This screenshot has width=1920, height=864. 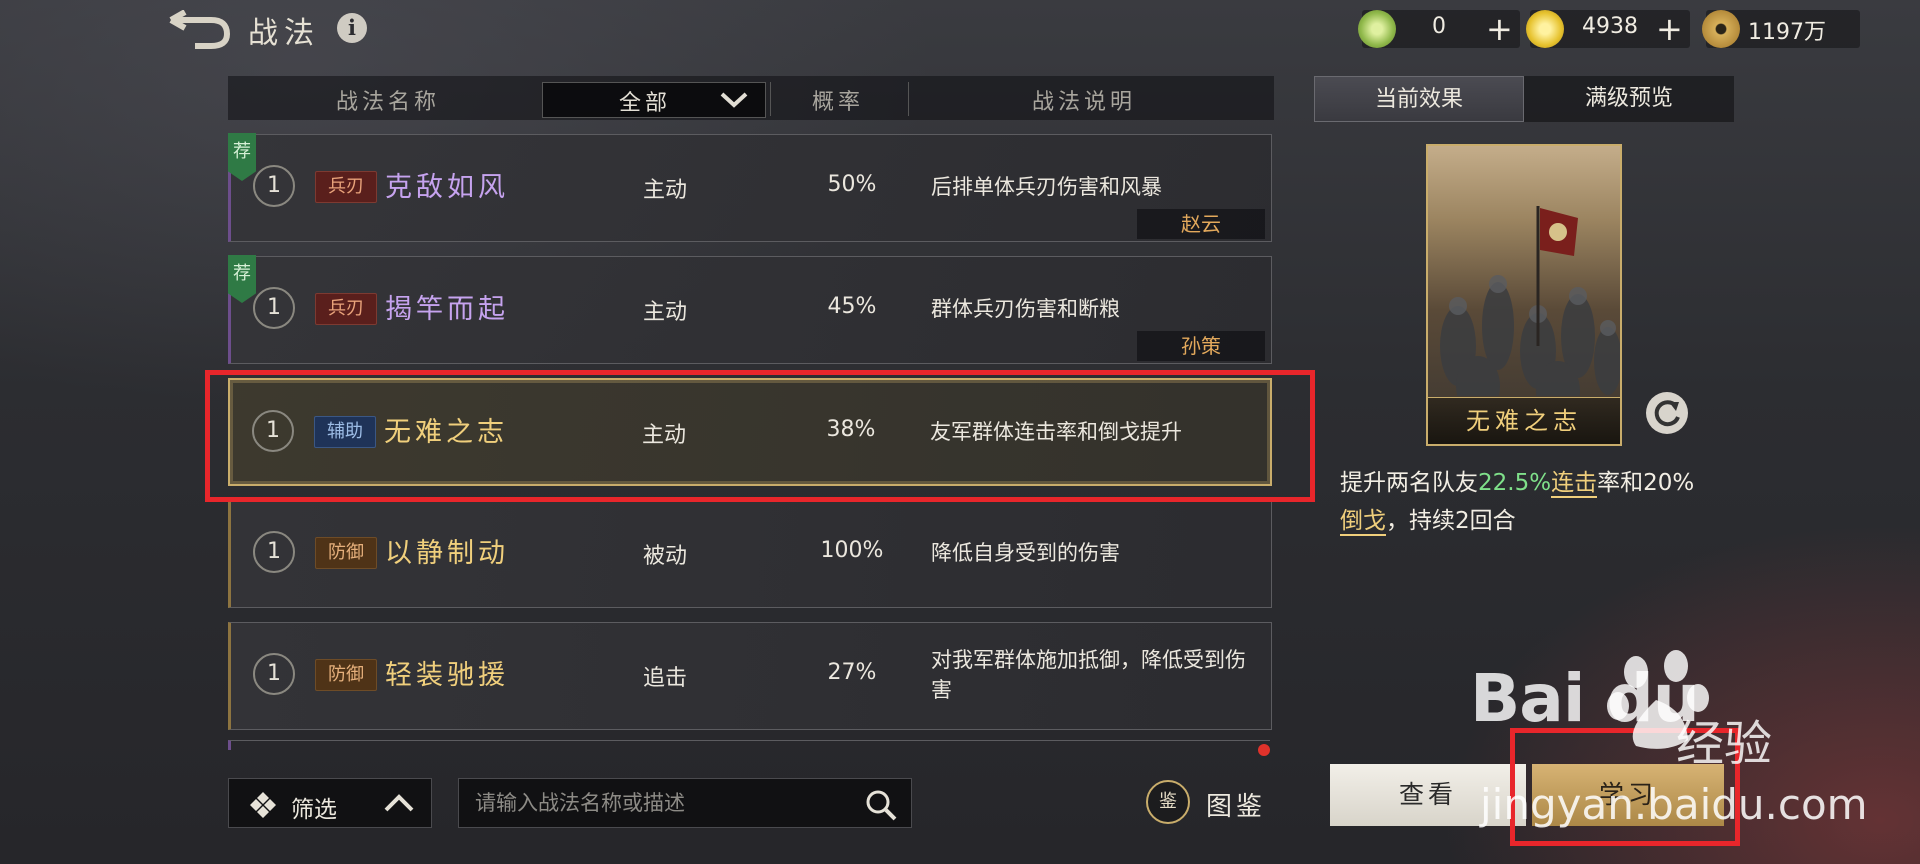 What do you see at coordinates (1524, 420) in the screenshot?
I see `card-name: 无难之志` at bounding box center [1524, 420].